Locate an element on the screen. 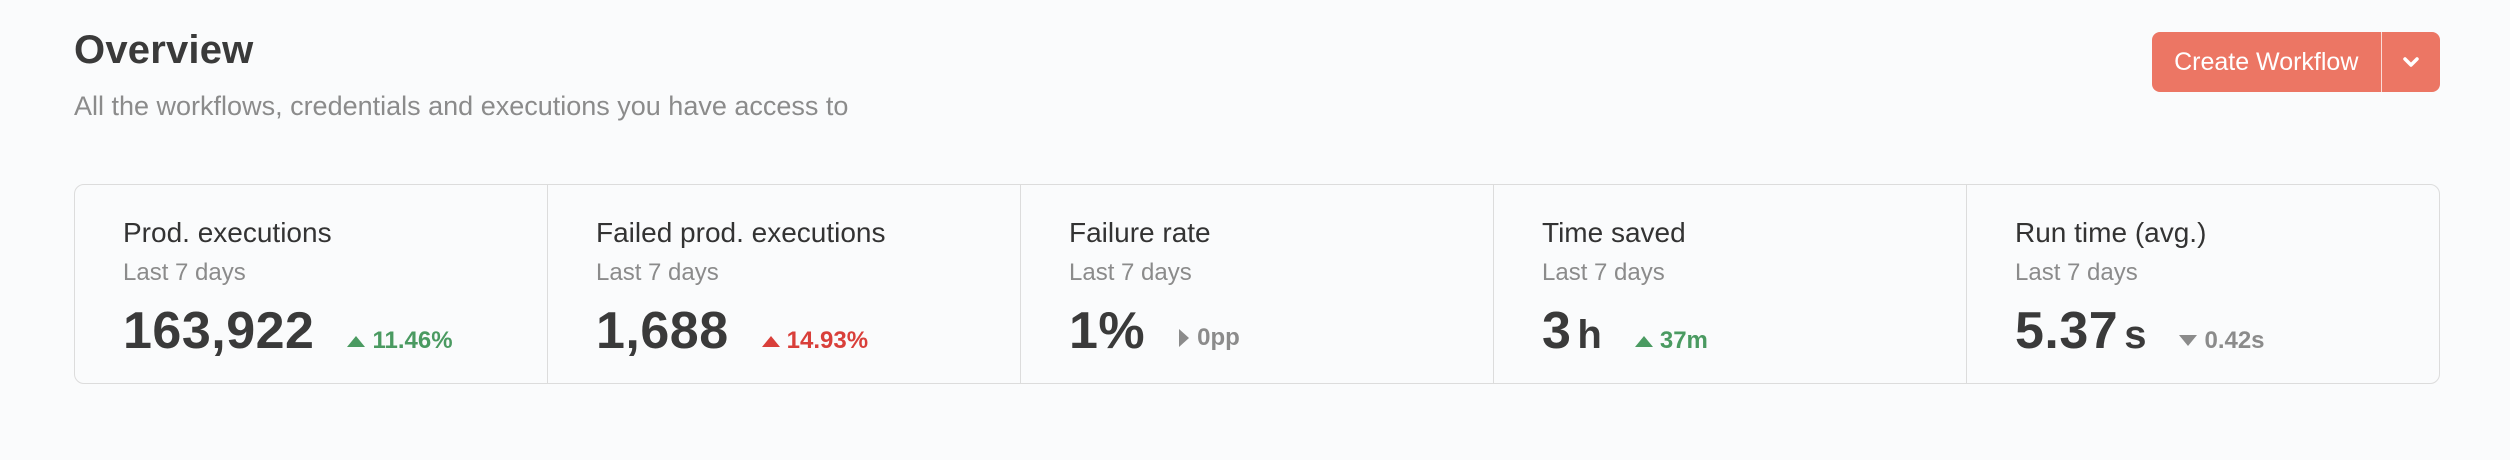 This screenshot has height=460, width=2510. stat-trend: 11.46% is located at coordinates (399, 341).